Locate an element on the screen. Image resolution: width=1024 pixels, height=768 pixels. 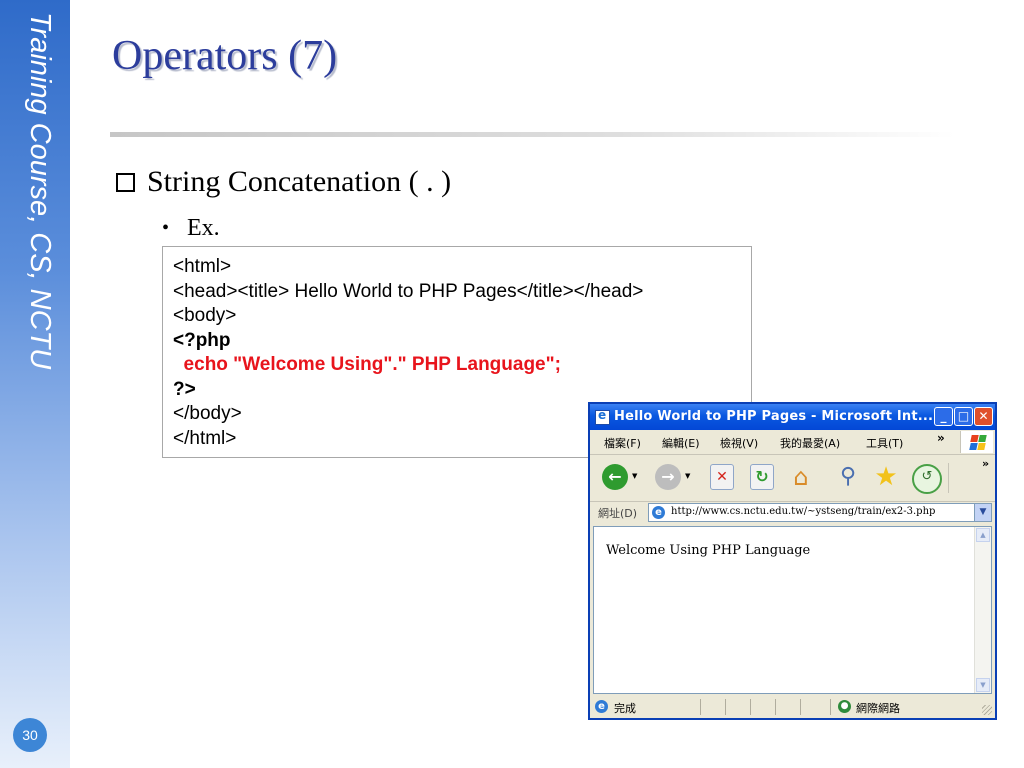
windows-logo-icon is located at coordinates (976, 442).